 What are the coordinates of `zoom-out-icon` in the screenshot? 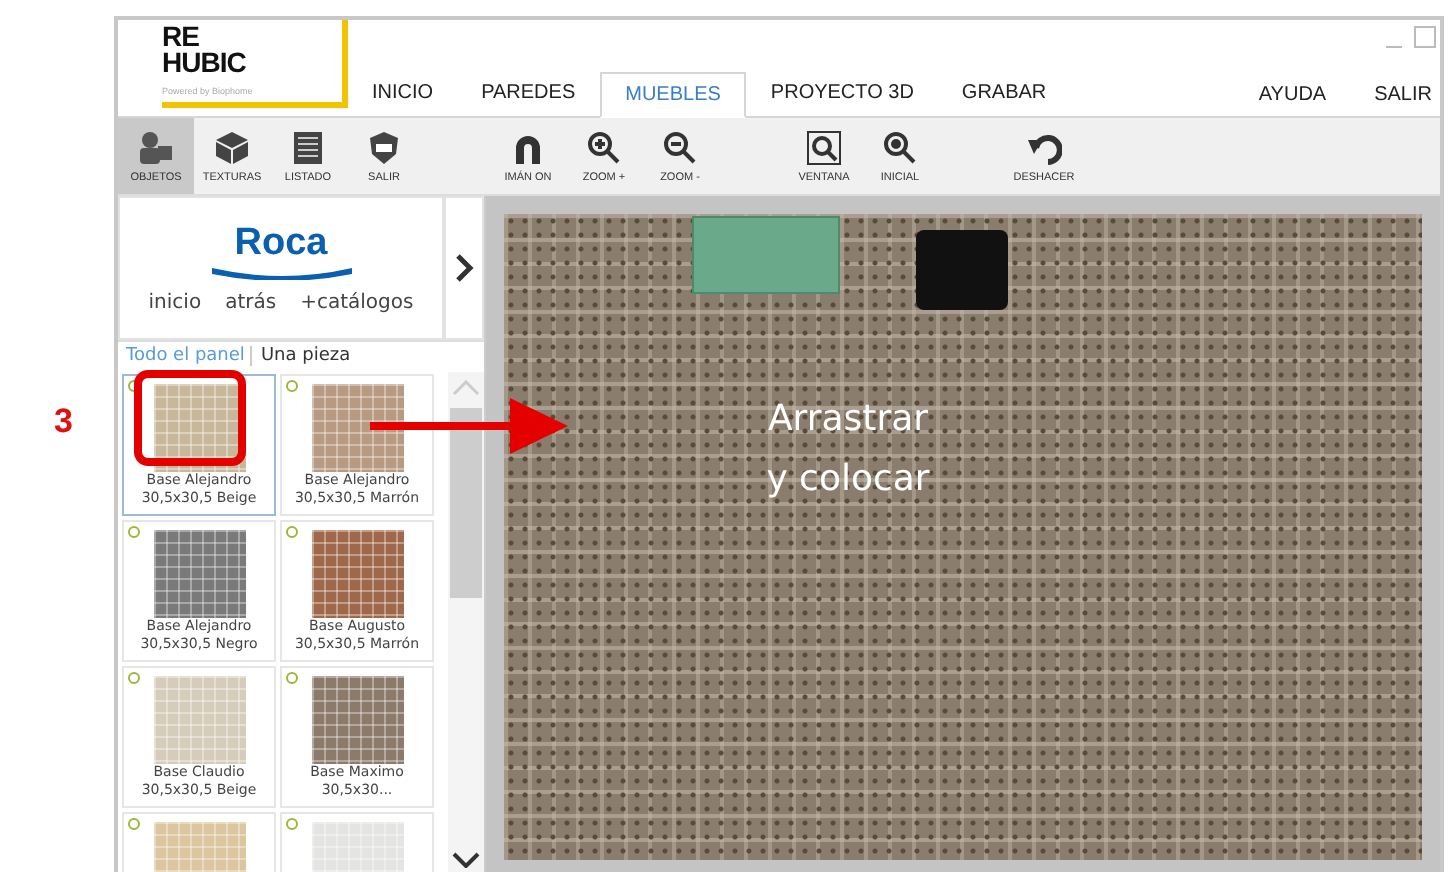 It's located at (680, 147).